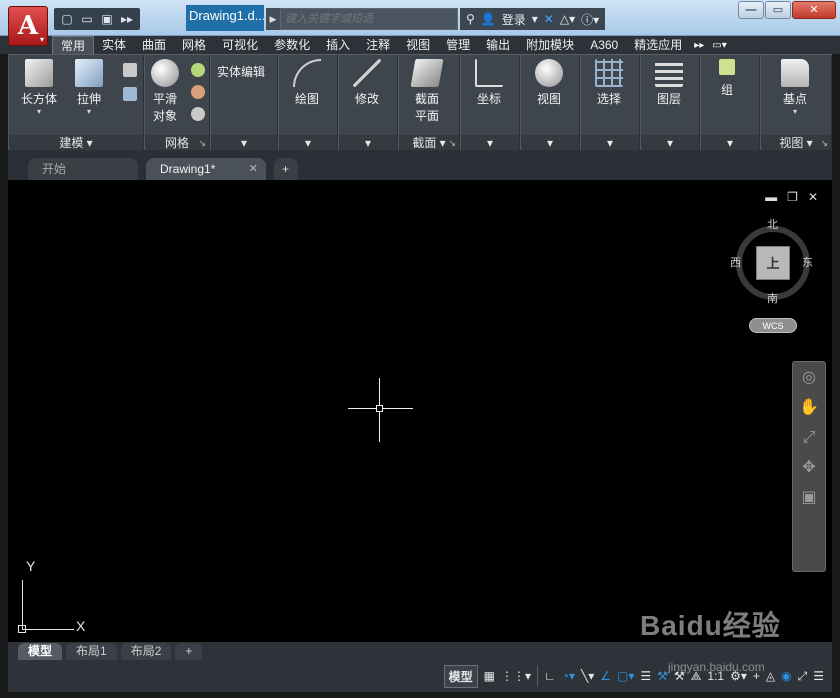 The width and height of the screenshot is (840, 698). Describe the element at coordinates (605, 676) in the screenshot. I see `object-snap-tracking-icon: ∠` at that location.